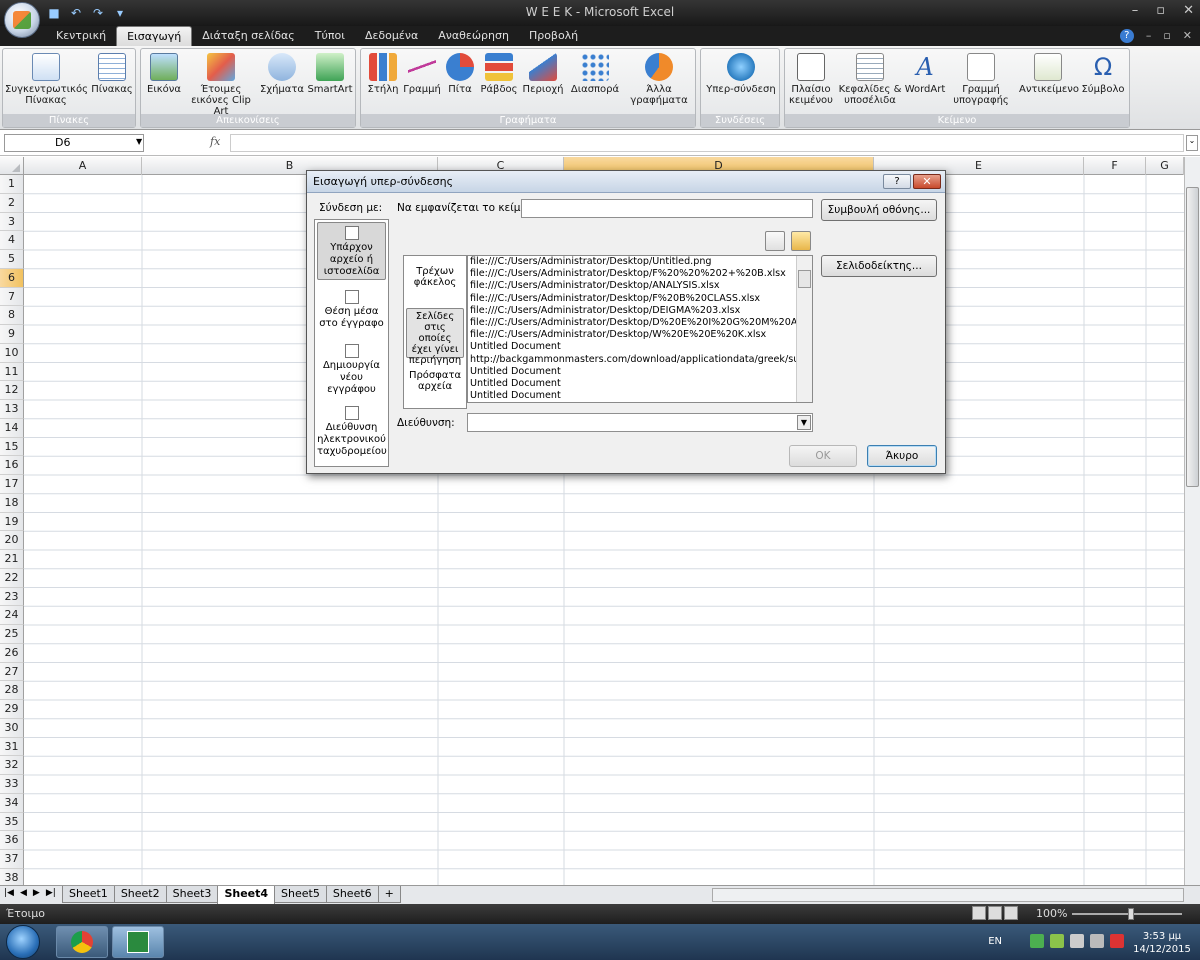 This screenshot has width=1200, height=960. I want to click on row-header-8: 8, so click(12, 315).